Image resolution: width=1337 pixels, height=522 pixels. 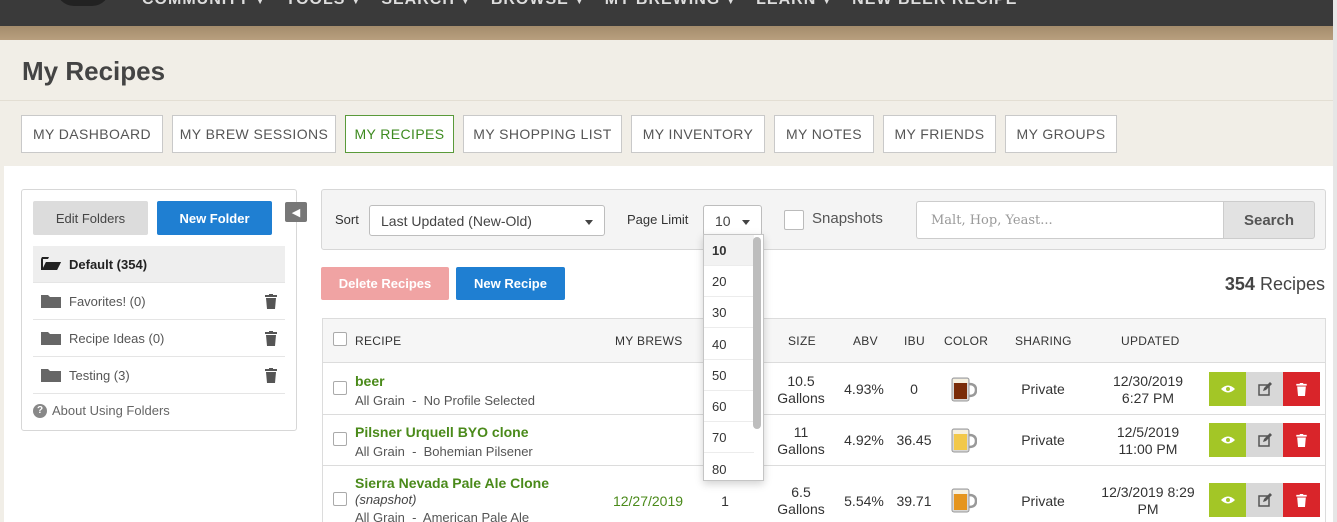 I want to click on tab-my-groups: MY GROUPS, so click(x=1061, y=134).